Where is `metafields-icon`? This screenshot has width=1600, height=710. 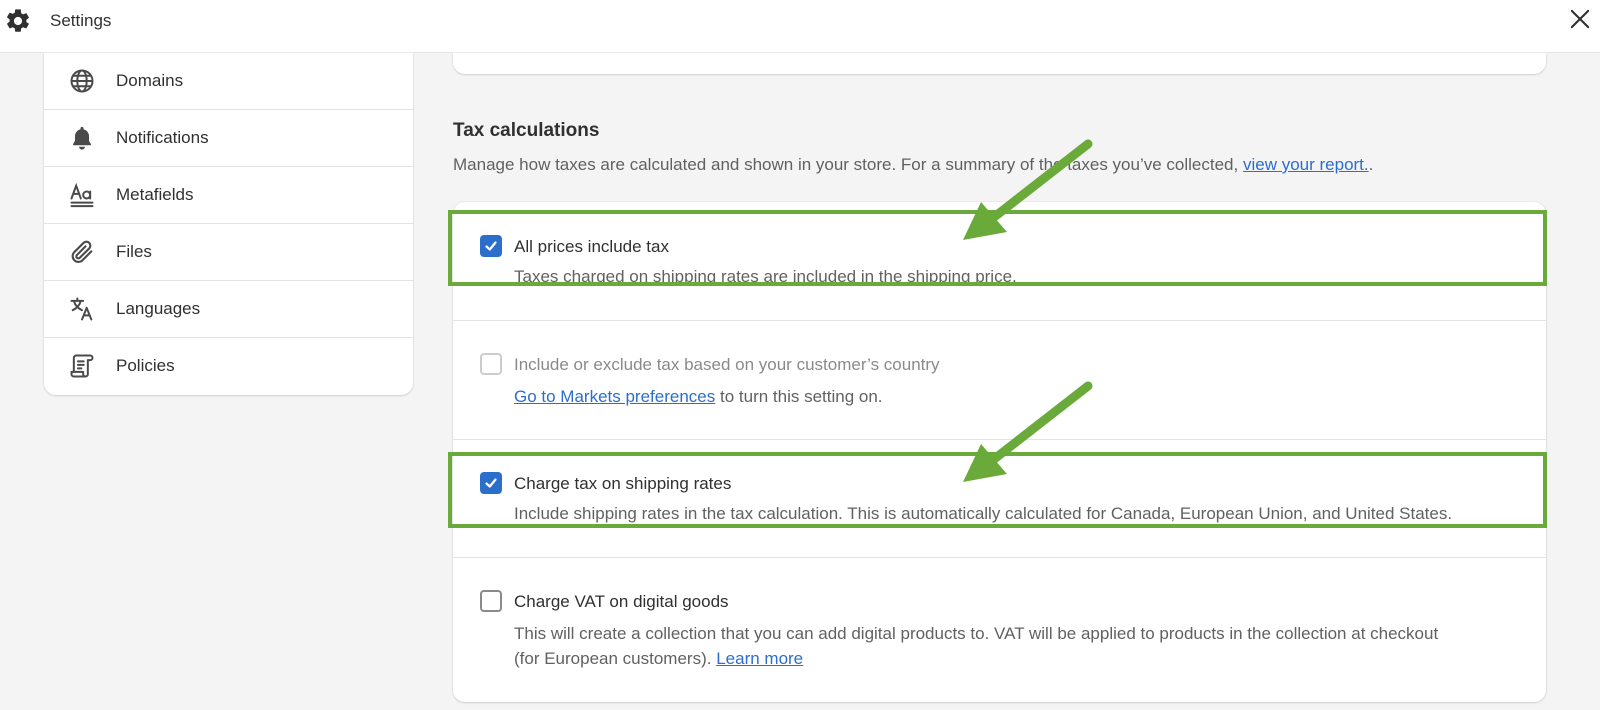 metafields-icon is located at coordinates (82, 195).